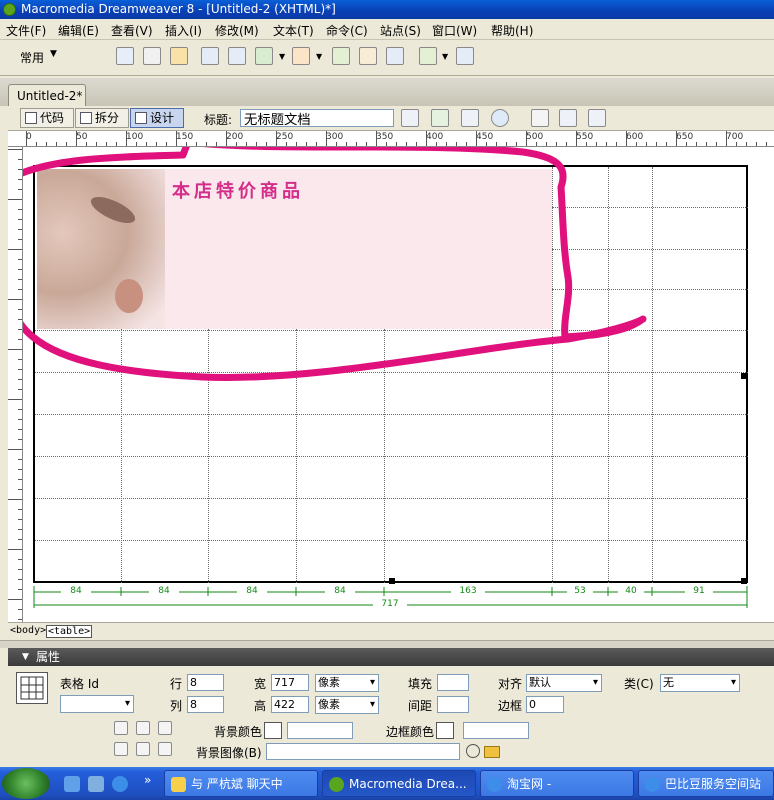  What do you see at coordinates (500, 118) in the screenshot?
I see `preview-browser-icon` at bounding box center [500, 118].